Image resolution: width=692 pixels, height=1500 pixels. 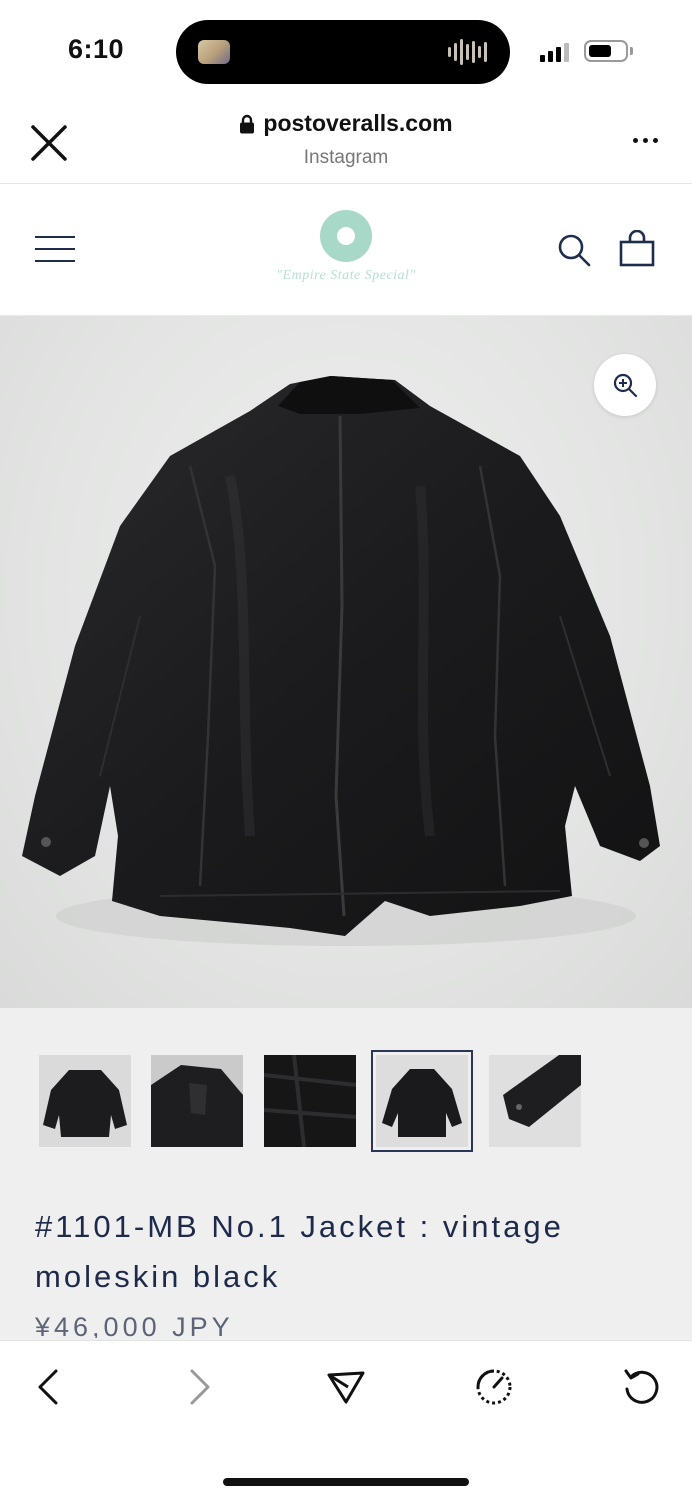 I want to click on share-icon, so click(x=346, y=1387).